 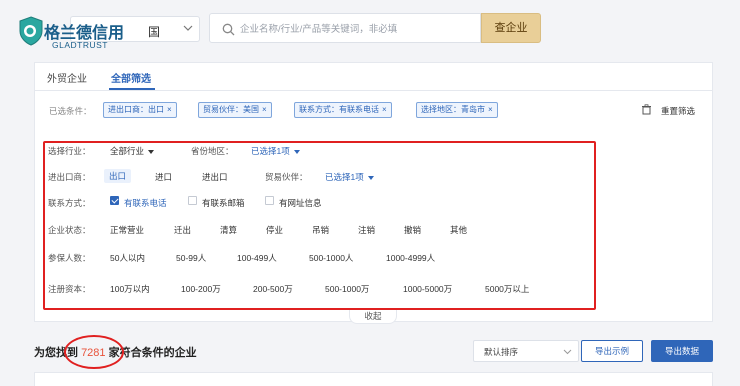 What do you see at coordinates (154, 32) in the screenshot?
I see `region-select-value: 国` at bounding box center [154, 32].